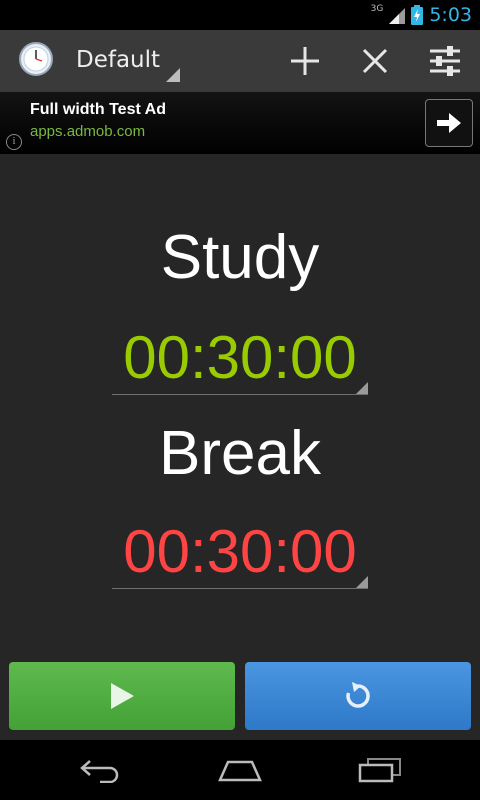 The height and width of the screenshot is (800, 480). What do you see at coordinates (240, 123) in the screenshot?
I see `ad-banner: Full width Test Ad apps.admob.com i` at bounding box center [240, 123].